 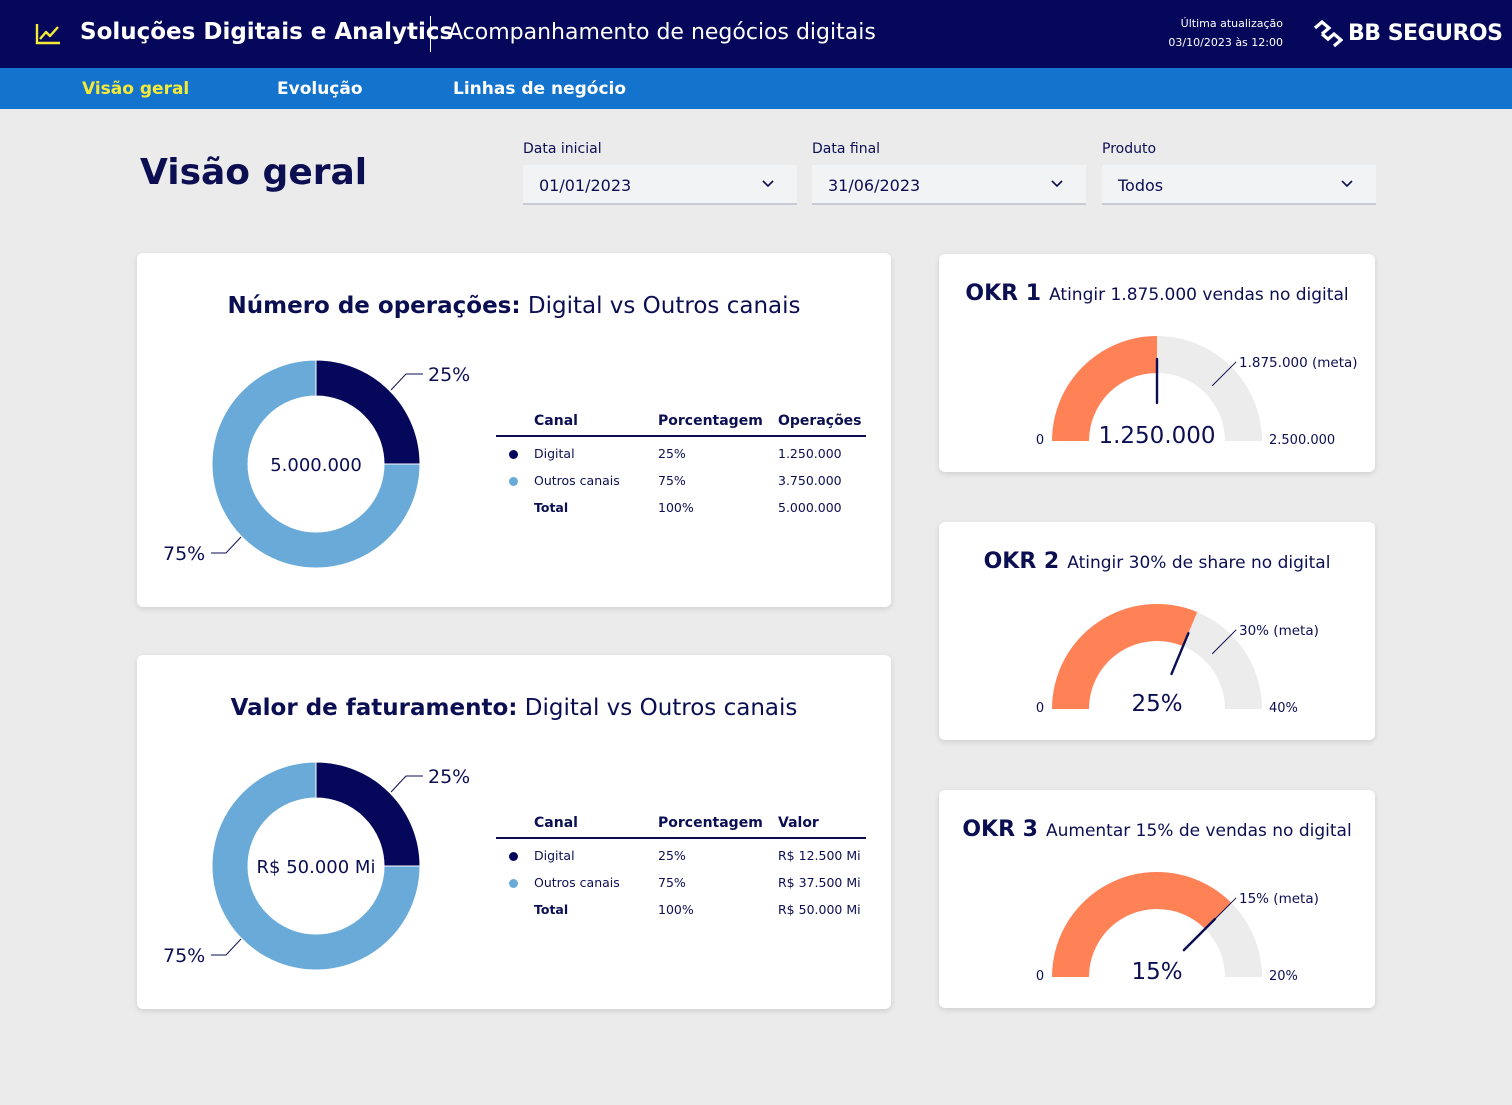 I want to click on start-date-value: 01/01/2023, so click(x=585, y=185).